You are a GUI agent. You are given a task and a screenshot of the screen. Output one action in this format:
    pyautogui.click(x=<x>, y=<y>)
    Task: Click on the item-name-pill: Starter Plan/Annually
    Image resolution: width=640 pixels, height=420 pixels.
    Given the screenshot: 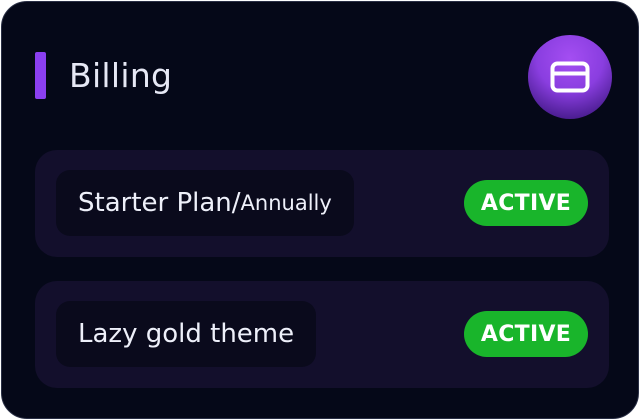 What is the action you would take?
    pyautogui.click(x=205, y=203)
    